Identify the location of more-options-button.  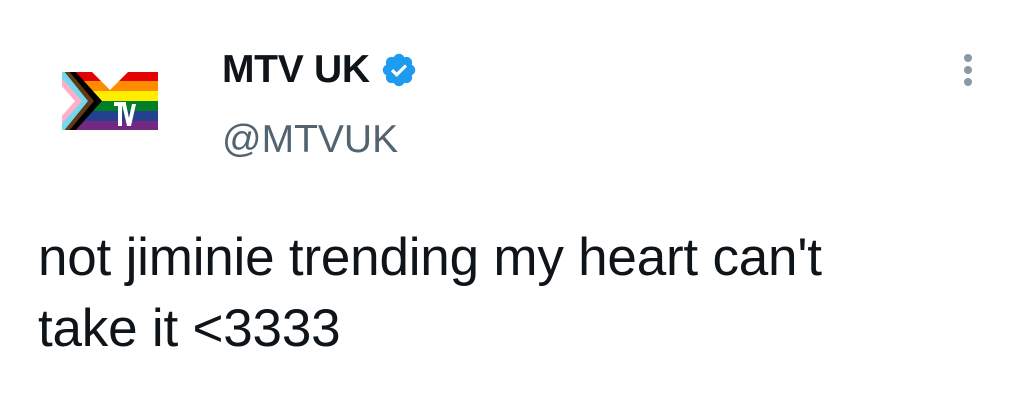
(968, 70).